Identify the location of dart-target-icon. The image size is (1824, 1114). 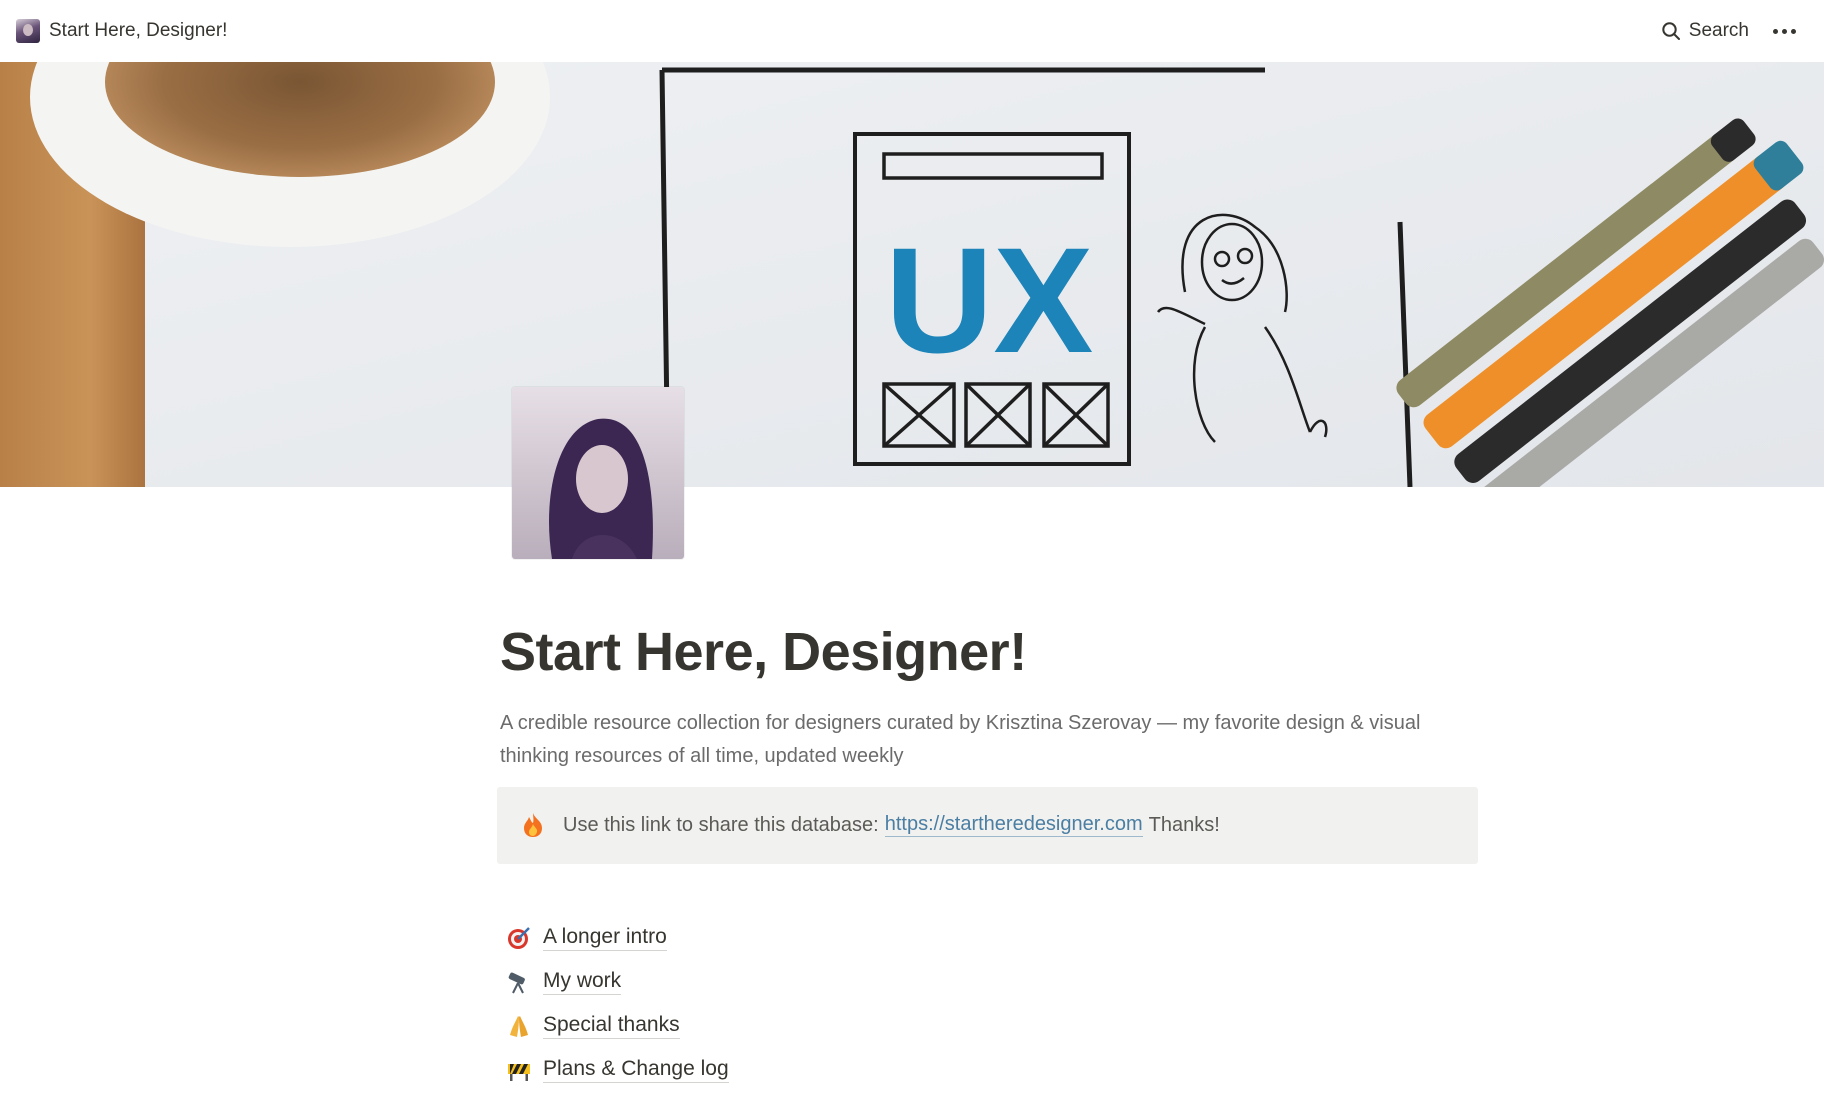
(519, 938).